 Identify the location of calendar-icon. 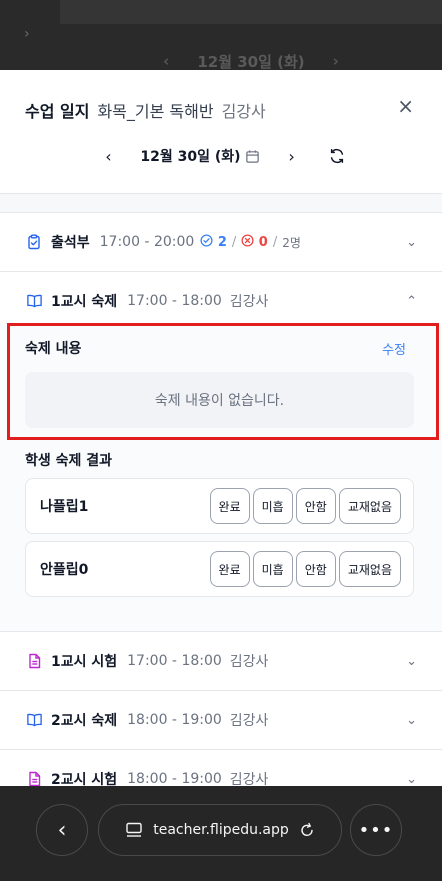
(252, 156).